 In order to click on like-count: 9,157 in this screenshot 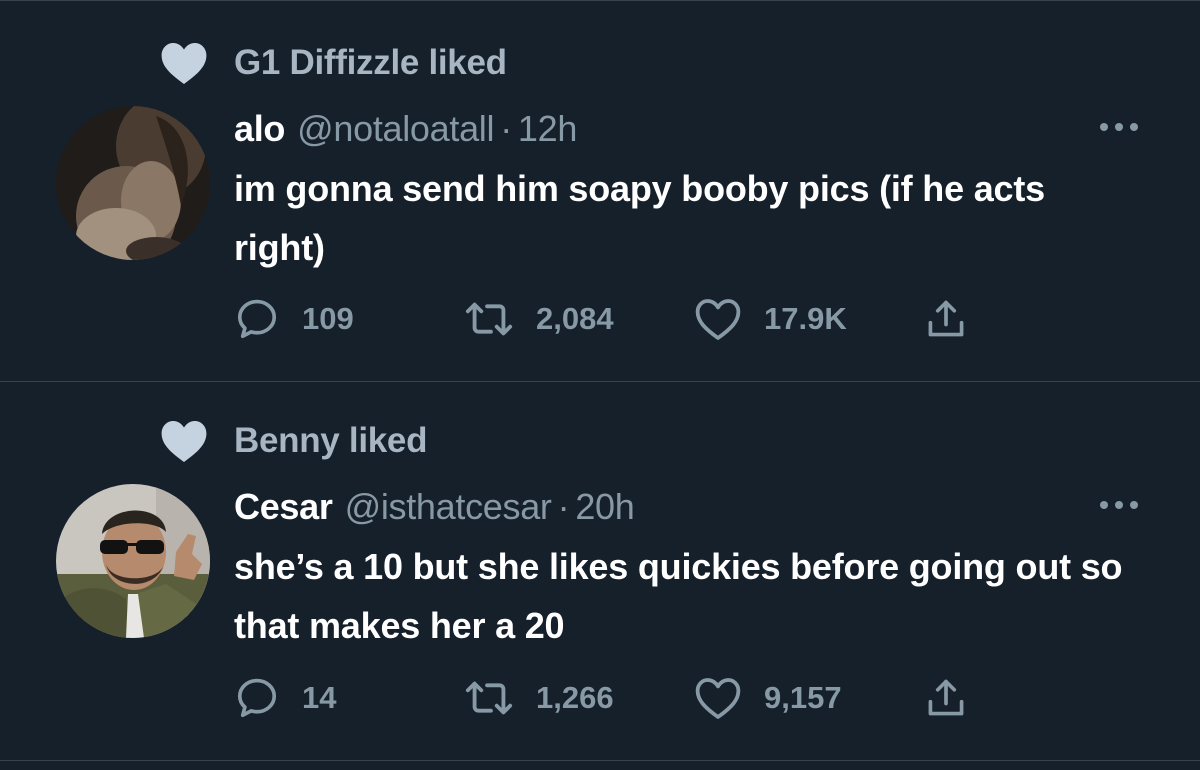, I will do `click(803, 697)`.